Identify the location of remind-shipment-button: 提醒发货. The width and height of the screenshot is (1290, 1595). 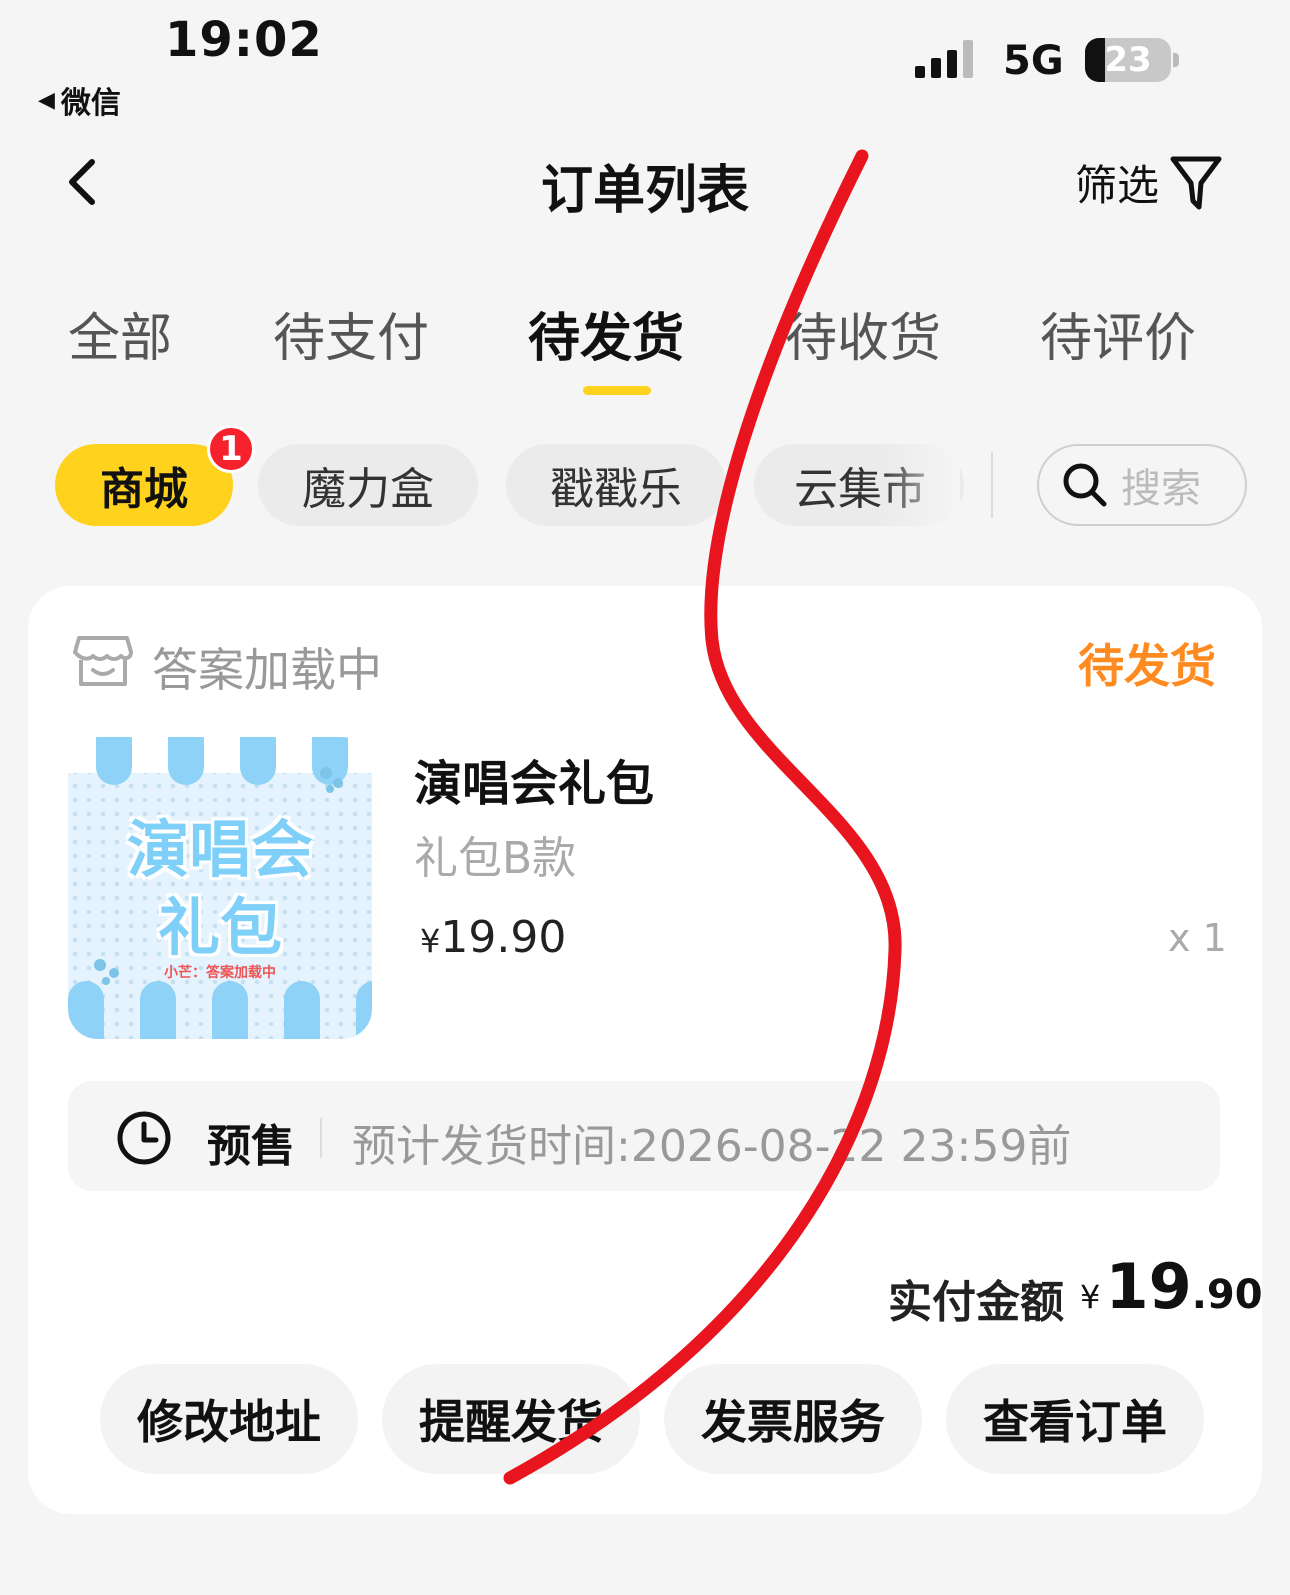
(511, 1419).